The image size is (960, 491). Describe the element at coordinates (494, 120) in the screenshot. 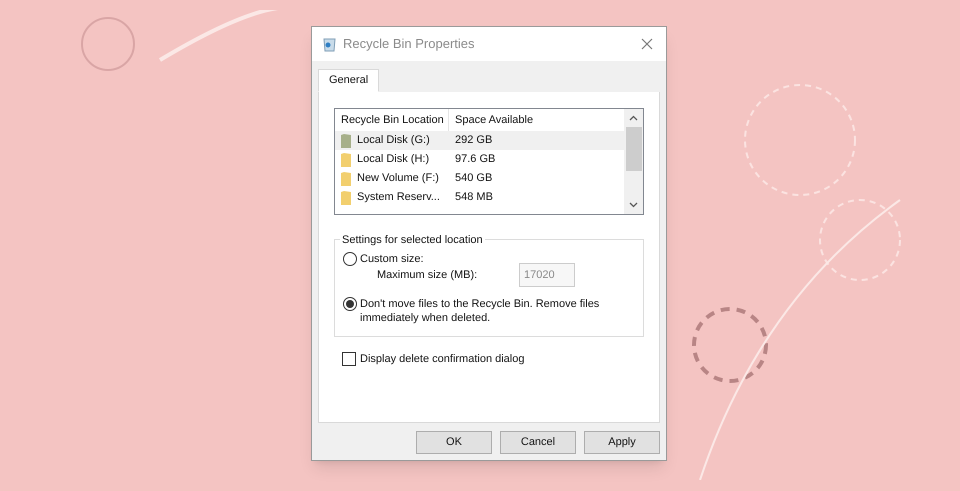

I see `column-header: Space Available` at that location.